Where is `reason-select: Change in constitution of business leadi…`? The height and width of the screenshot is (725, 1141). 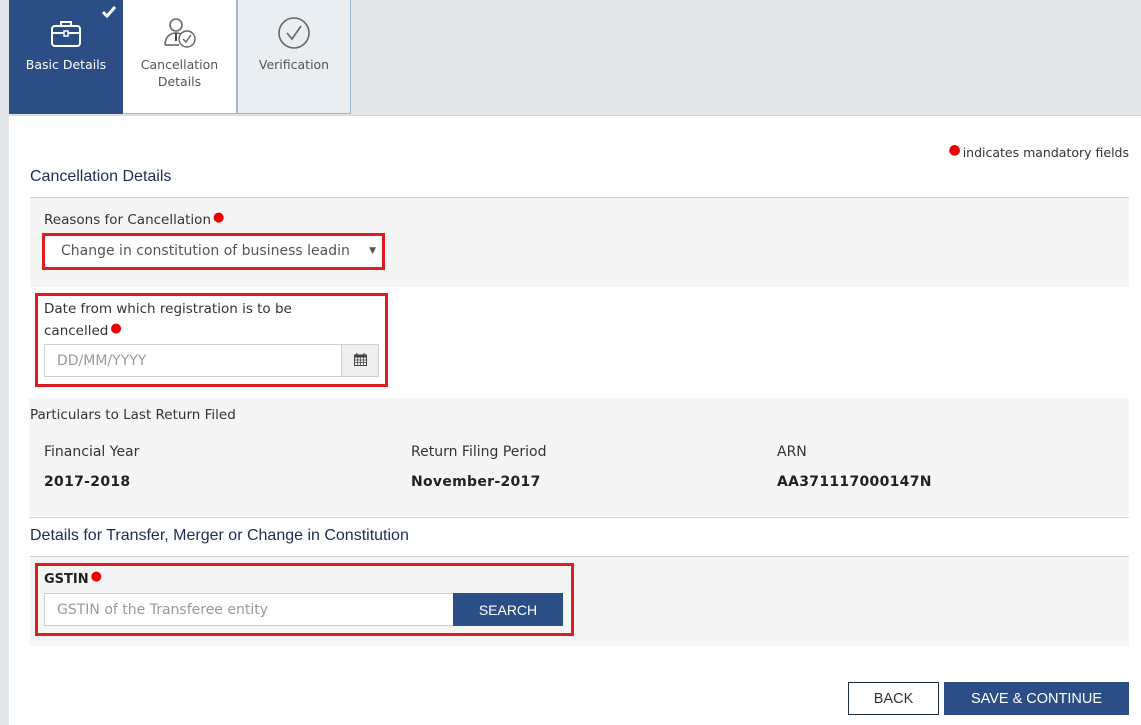 reason-select: Change in constitution of business leadi… is located at coordinates (213, 251).